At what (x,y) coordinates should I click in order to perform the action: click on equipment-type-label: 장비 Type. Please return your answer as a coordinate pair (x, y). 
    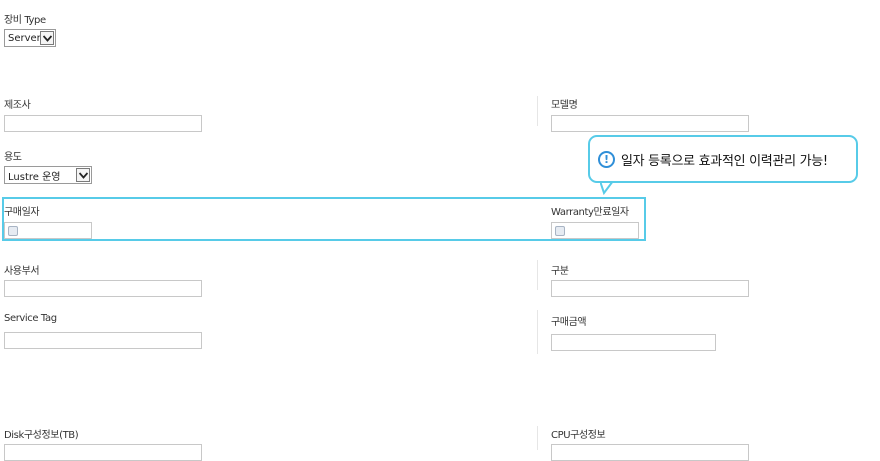
    Looking at the image, I should click on (25, 20).